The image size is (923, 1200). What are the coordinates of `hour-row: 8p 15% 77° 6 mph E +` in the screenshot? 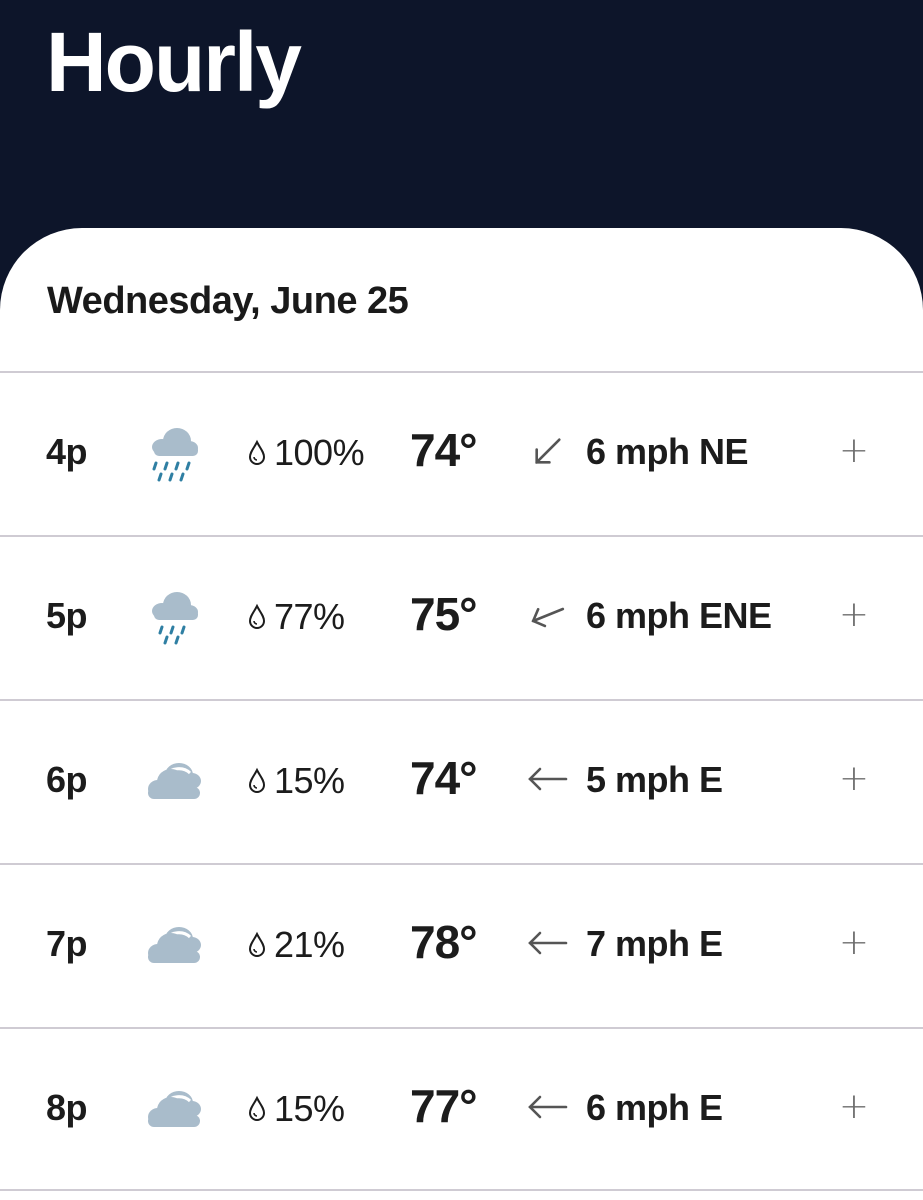 It's located at (461, 1109).